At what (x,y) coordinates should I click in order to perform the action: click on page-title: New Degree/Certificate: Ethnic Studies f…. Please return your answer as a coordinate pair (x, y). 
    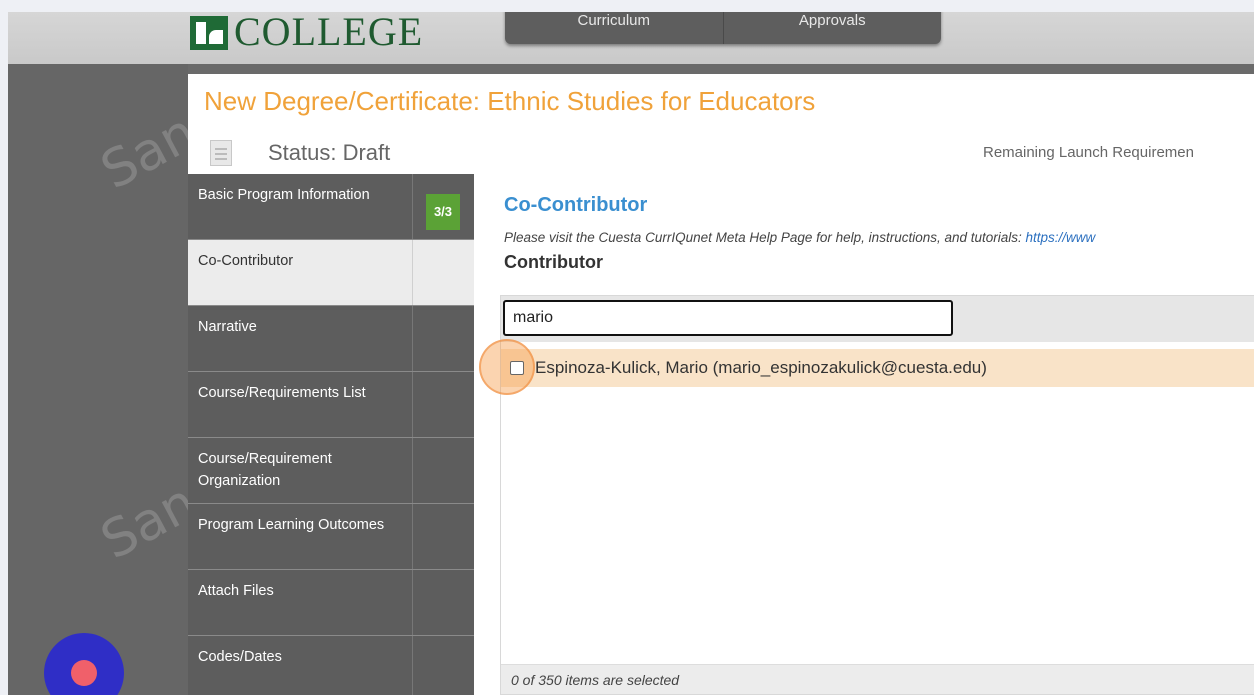
    Looking at the image, I should click on (510, 101).